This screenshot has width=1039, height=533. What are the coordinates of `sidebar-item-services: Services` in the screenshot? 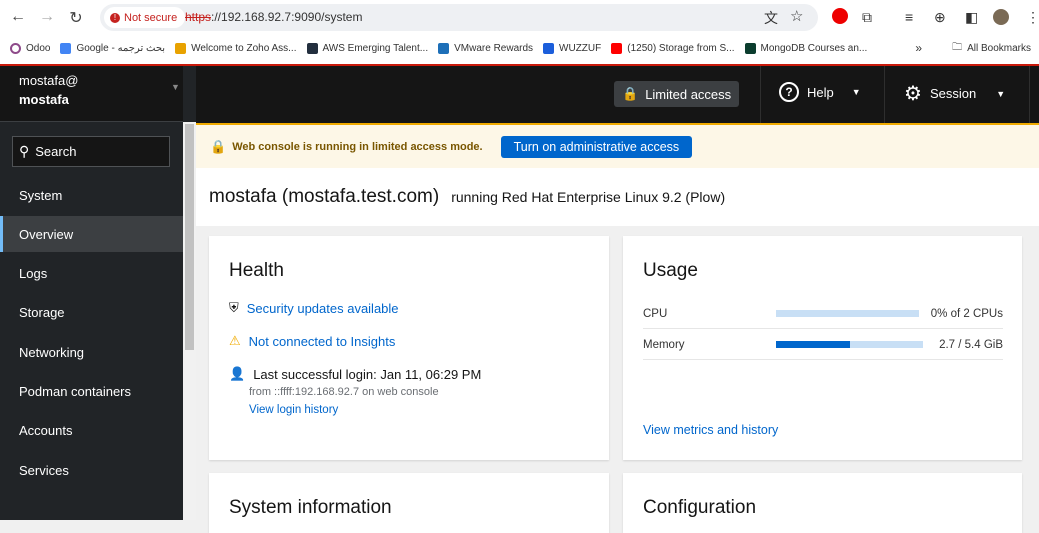 It's located at (91, 470).